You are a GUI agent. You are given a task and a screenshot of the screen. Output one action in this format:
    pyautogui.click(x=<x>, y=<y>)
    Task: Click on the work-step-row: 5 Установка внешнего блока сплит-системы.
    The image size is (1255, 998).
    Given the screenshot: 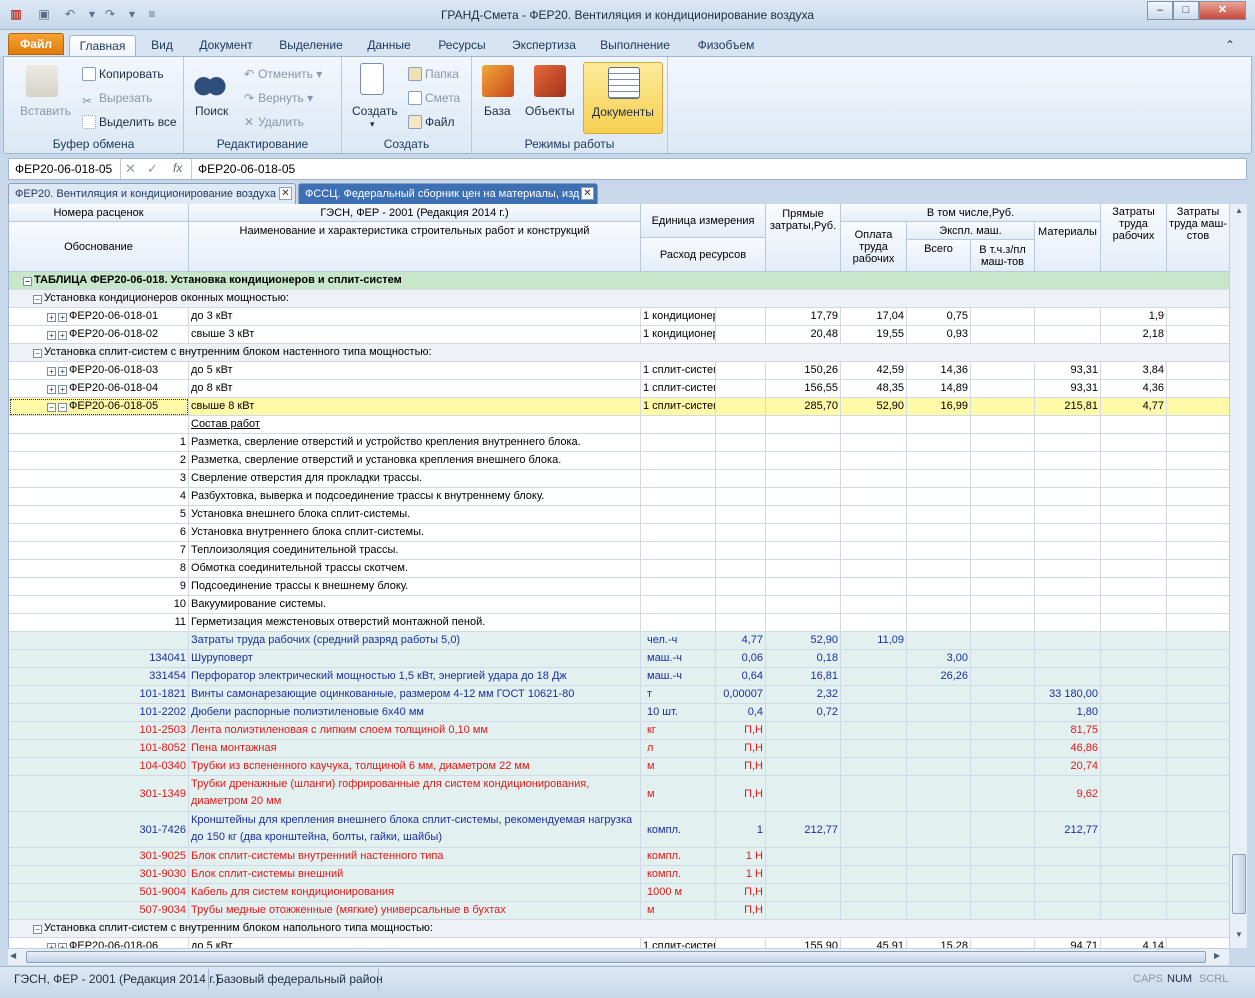 What is the action you would take?
    pyautogui.click(x=619, y=515)
    